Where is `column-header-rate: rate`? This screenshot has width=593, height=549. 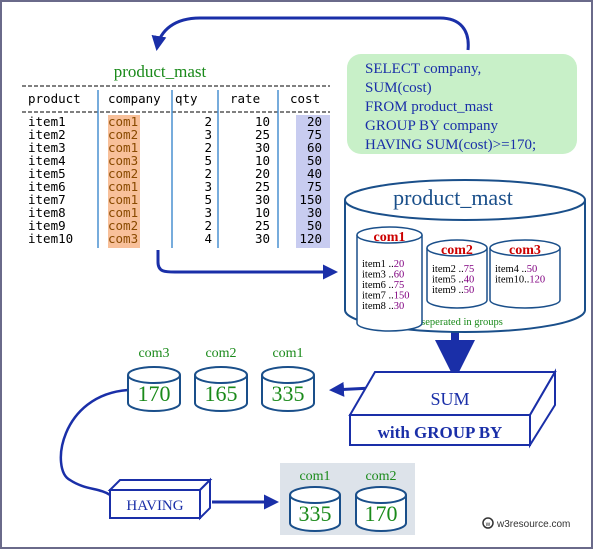
column-header-rate: rate is located at coordinates (245, 98).